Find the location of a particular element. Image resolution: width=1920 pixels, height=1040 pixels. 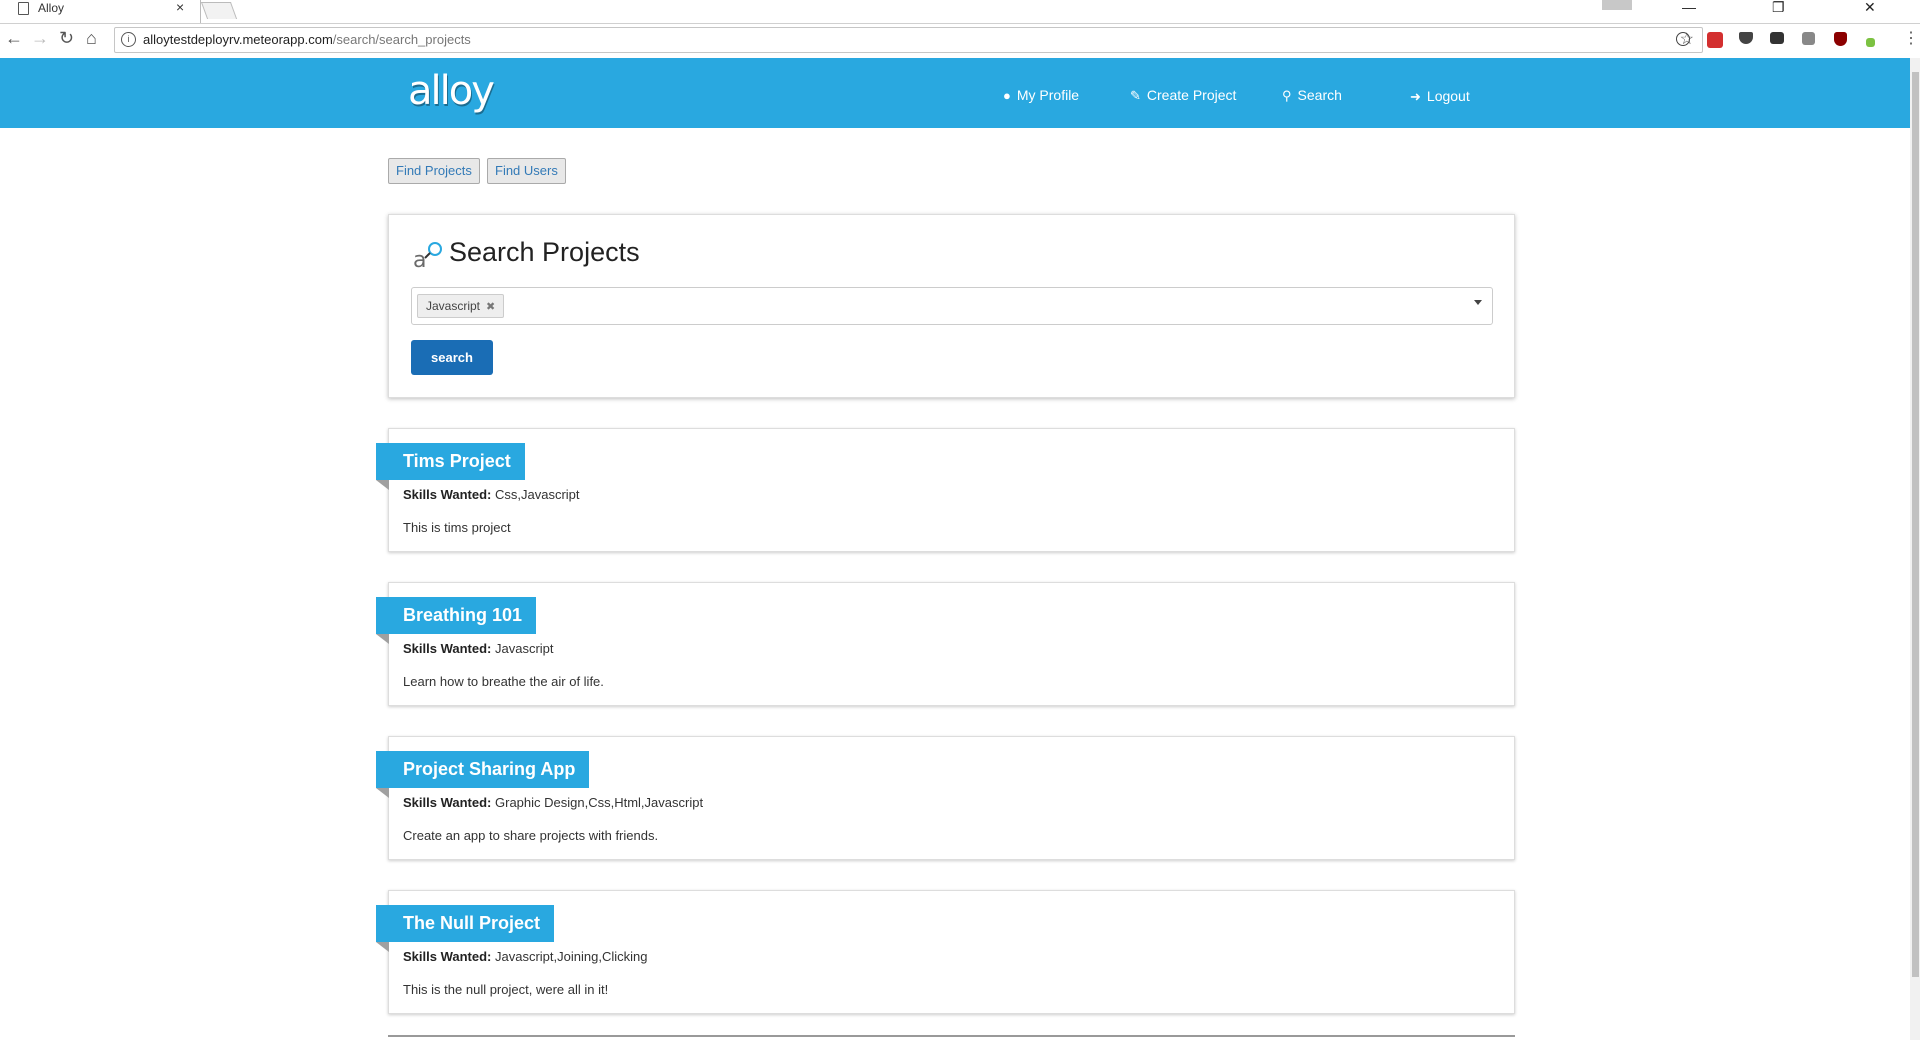

user-icon: ● is located at coordinates (1007, 95).